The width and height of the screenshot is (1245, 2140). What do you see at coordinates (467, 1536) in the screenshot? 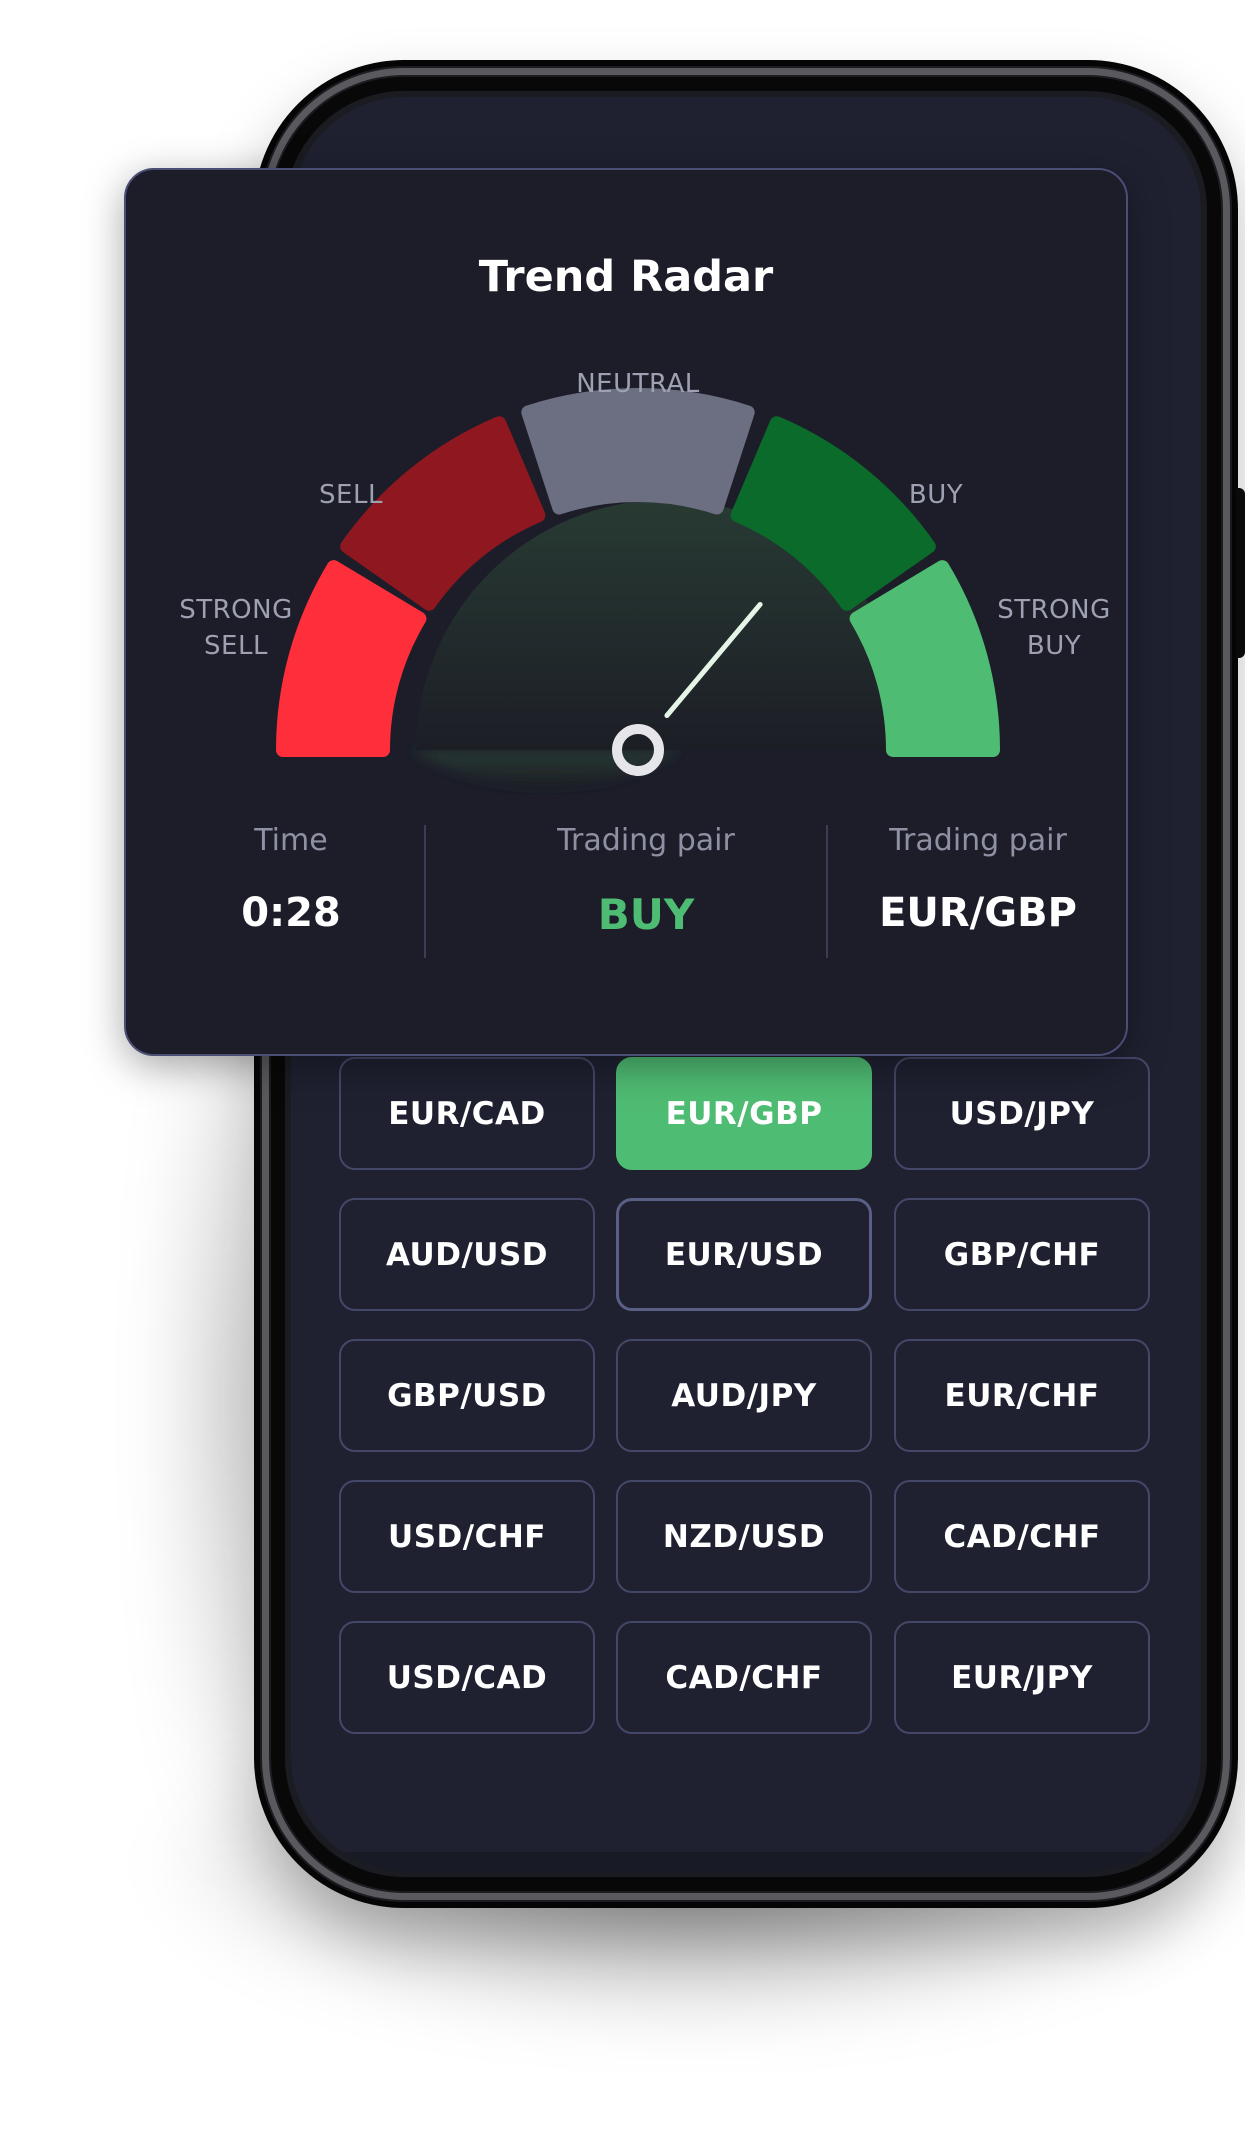
I see `pair-button: USD/CHF` at bounding box center [467, 1536].